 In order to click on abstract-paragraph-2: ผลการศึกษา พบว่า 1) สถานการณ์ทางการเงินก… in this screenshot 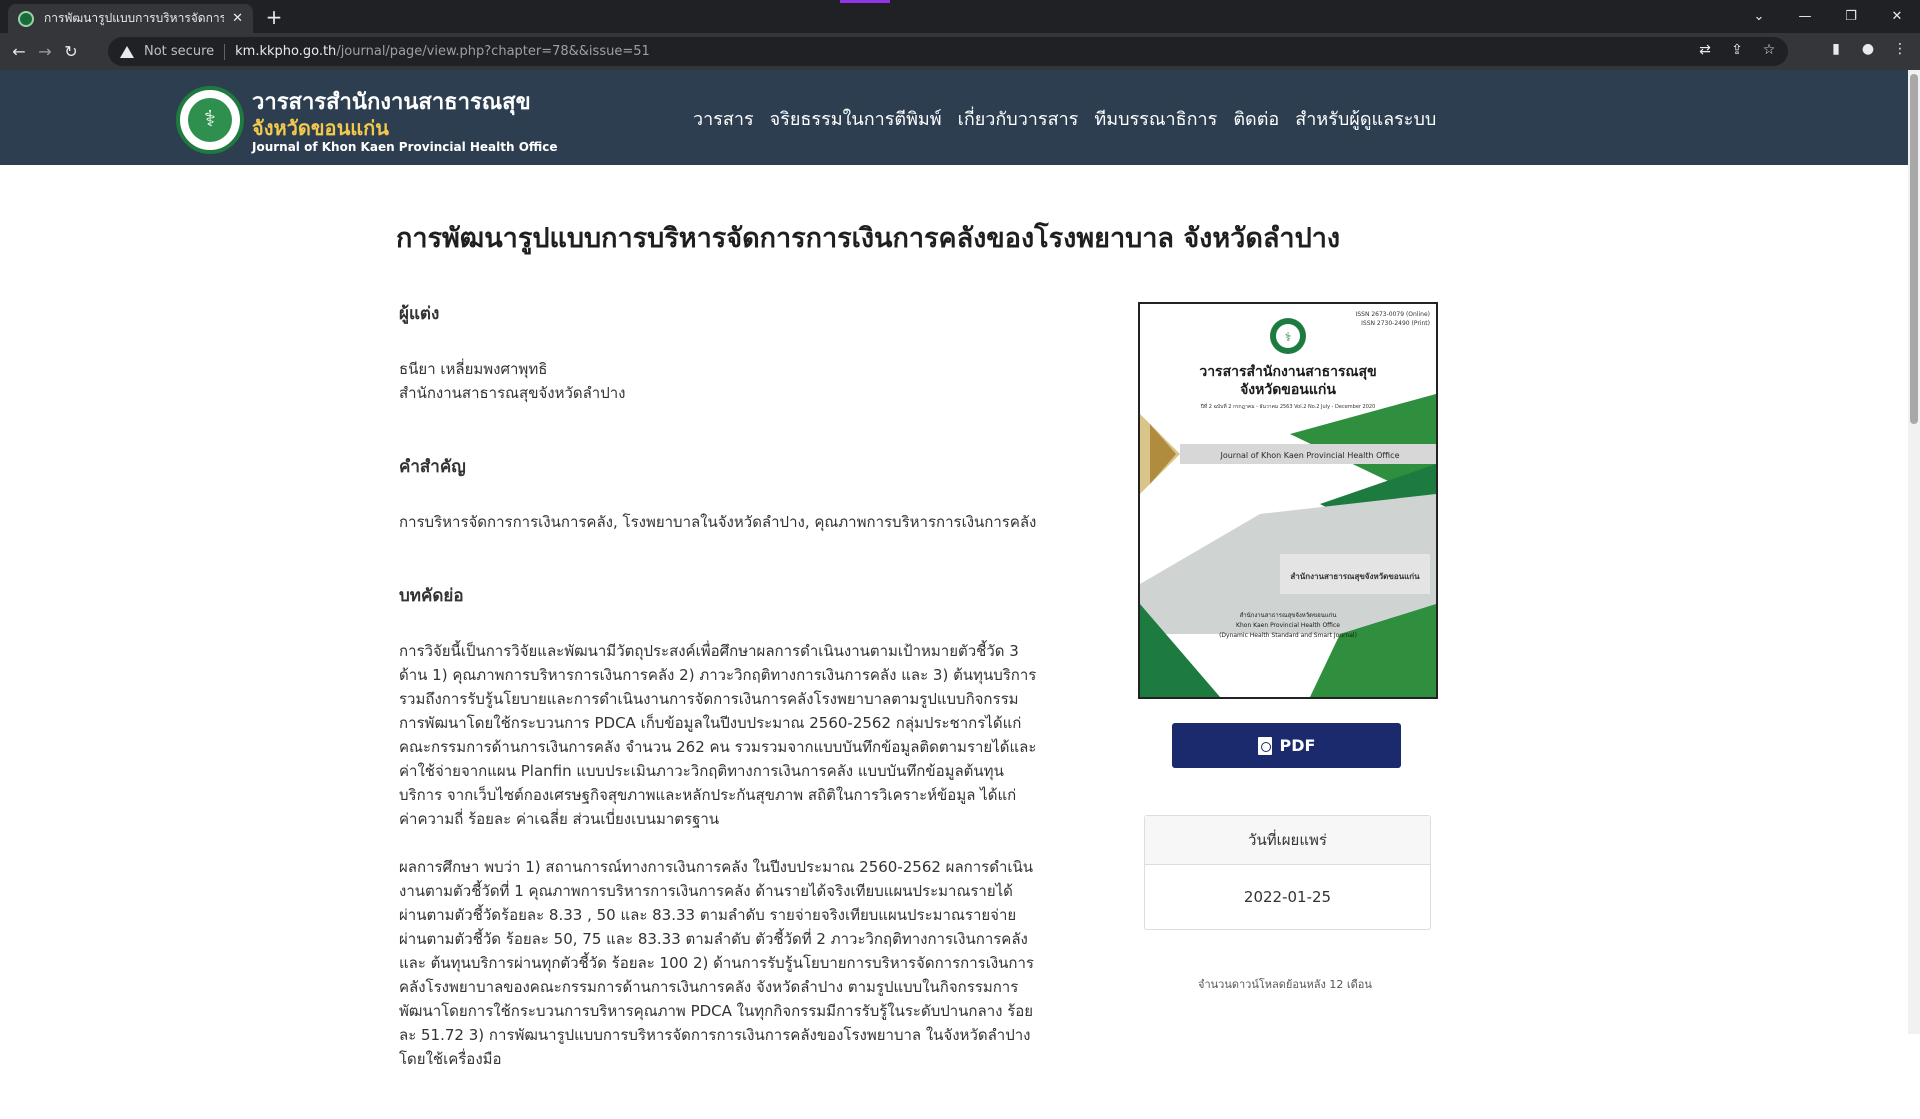, I will do `click(716, 963)`.